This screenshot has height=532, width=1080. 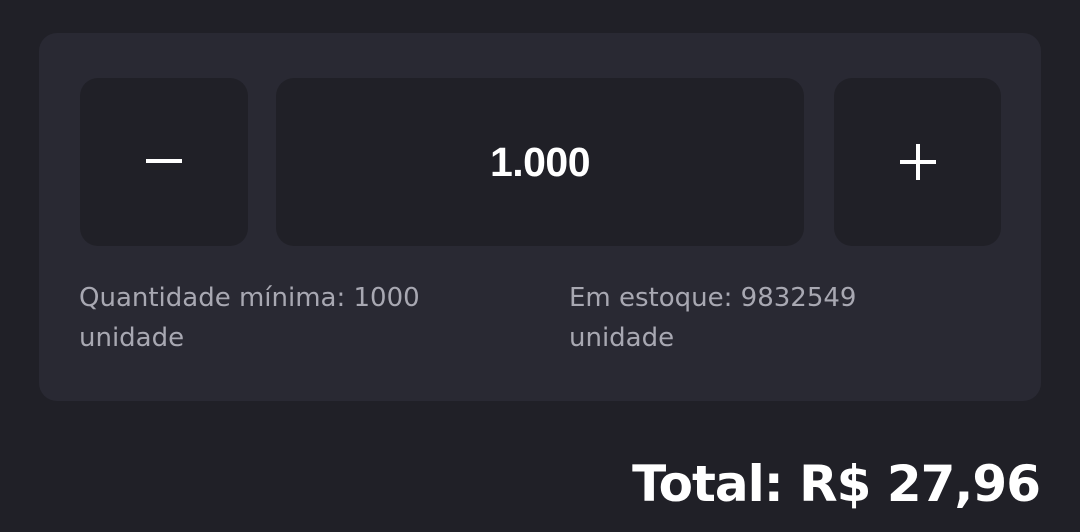 What do you see at coordinates (289, 318) in the screenshot?
I see `minimum-quantity-info: Quantidade mínima: 1000 unidade` at bounding box center [289, 318].